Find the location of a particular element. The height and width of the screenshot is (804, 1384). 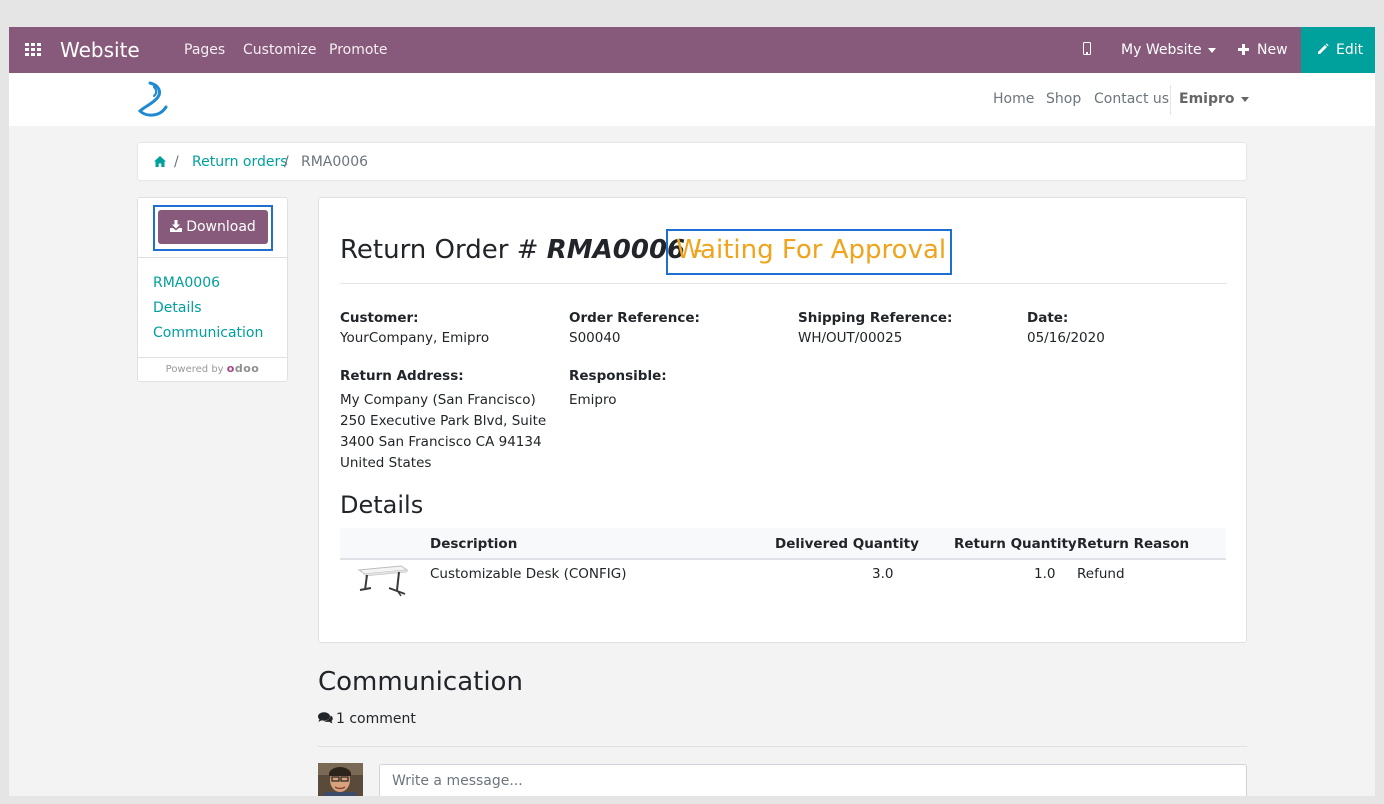

comment-count: 1 comment is located at coordinates (367, 719).